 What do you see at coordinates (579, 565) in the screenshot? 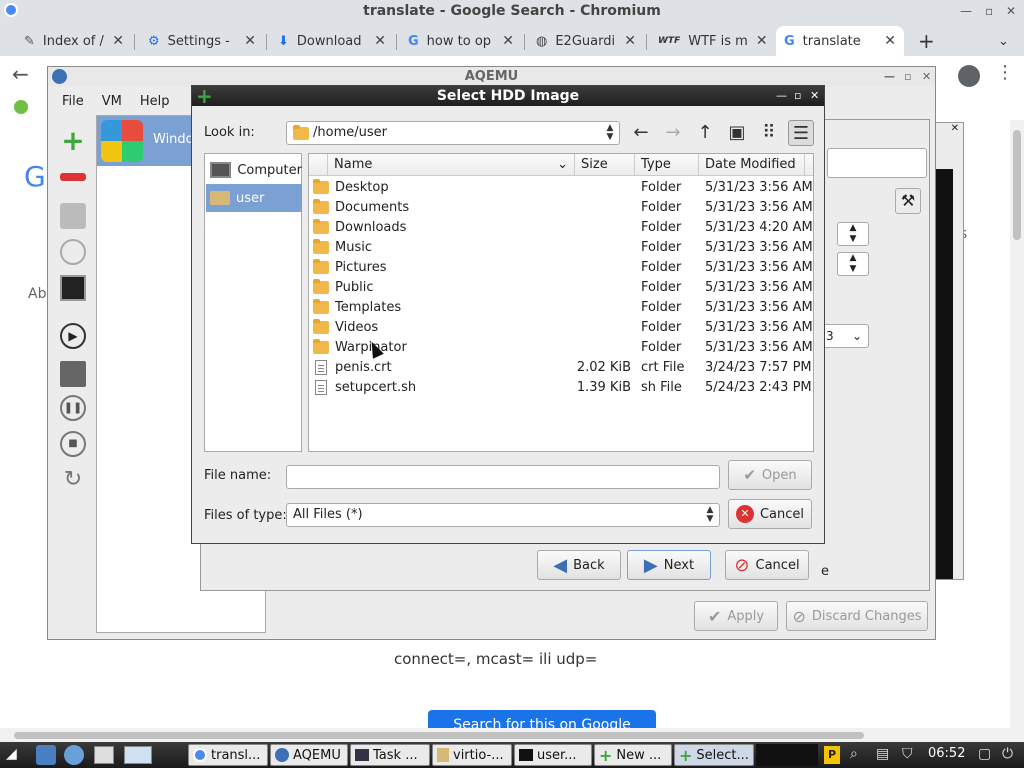
I see `back-button: ◀ Back` at bounding box center [579, 565].